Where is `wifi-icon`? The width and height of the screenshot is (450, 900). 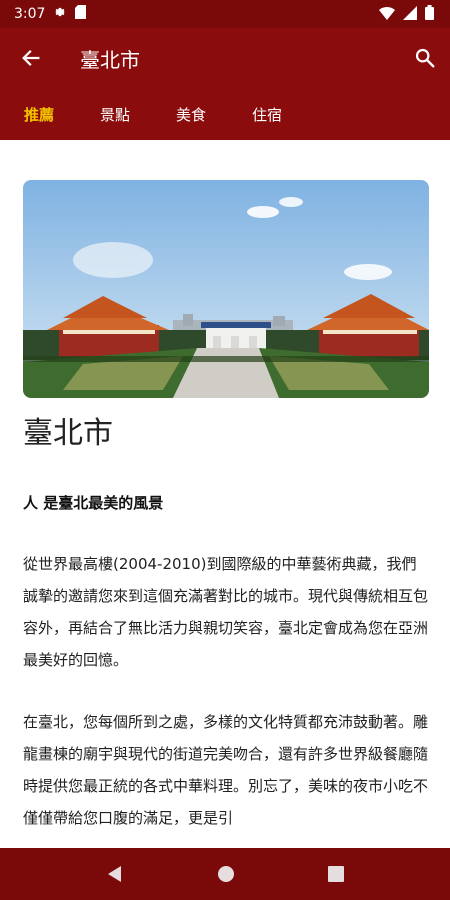 wifi-icon is located at coordinates (387, 14).